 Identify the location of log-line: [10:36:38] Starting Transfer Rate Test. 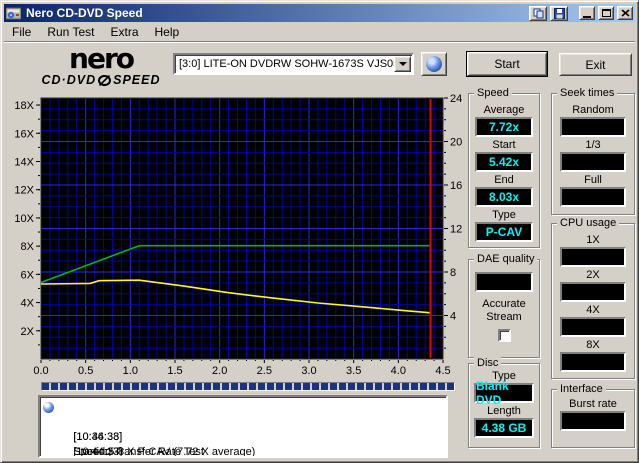
(243, 428).